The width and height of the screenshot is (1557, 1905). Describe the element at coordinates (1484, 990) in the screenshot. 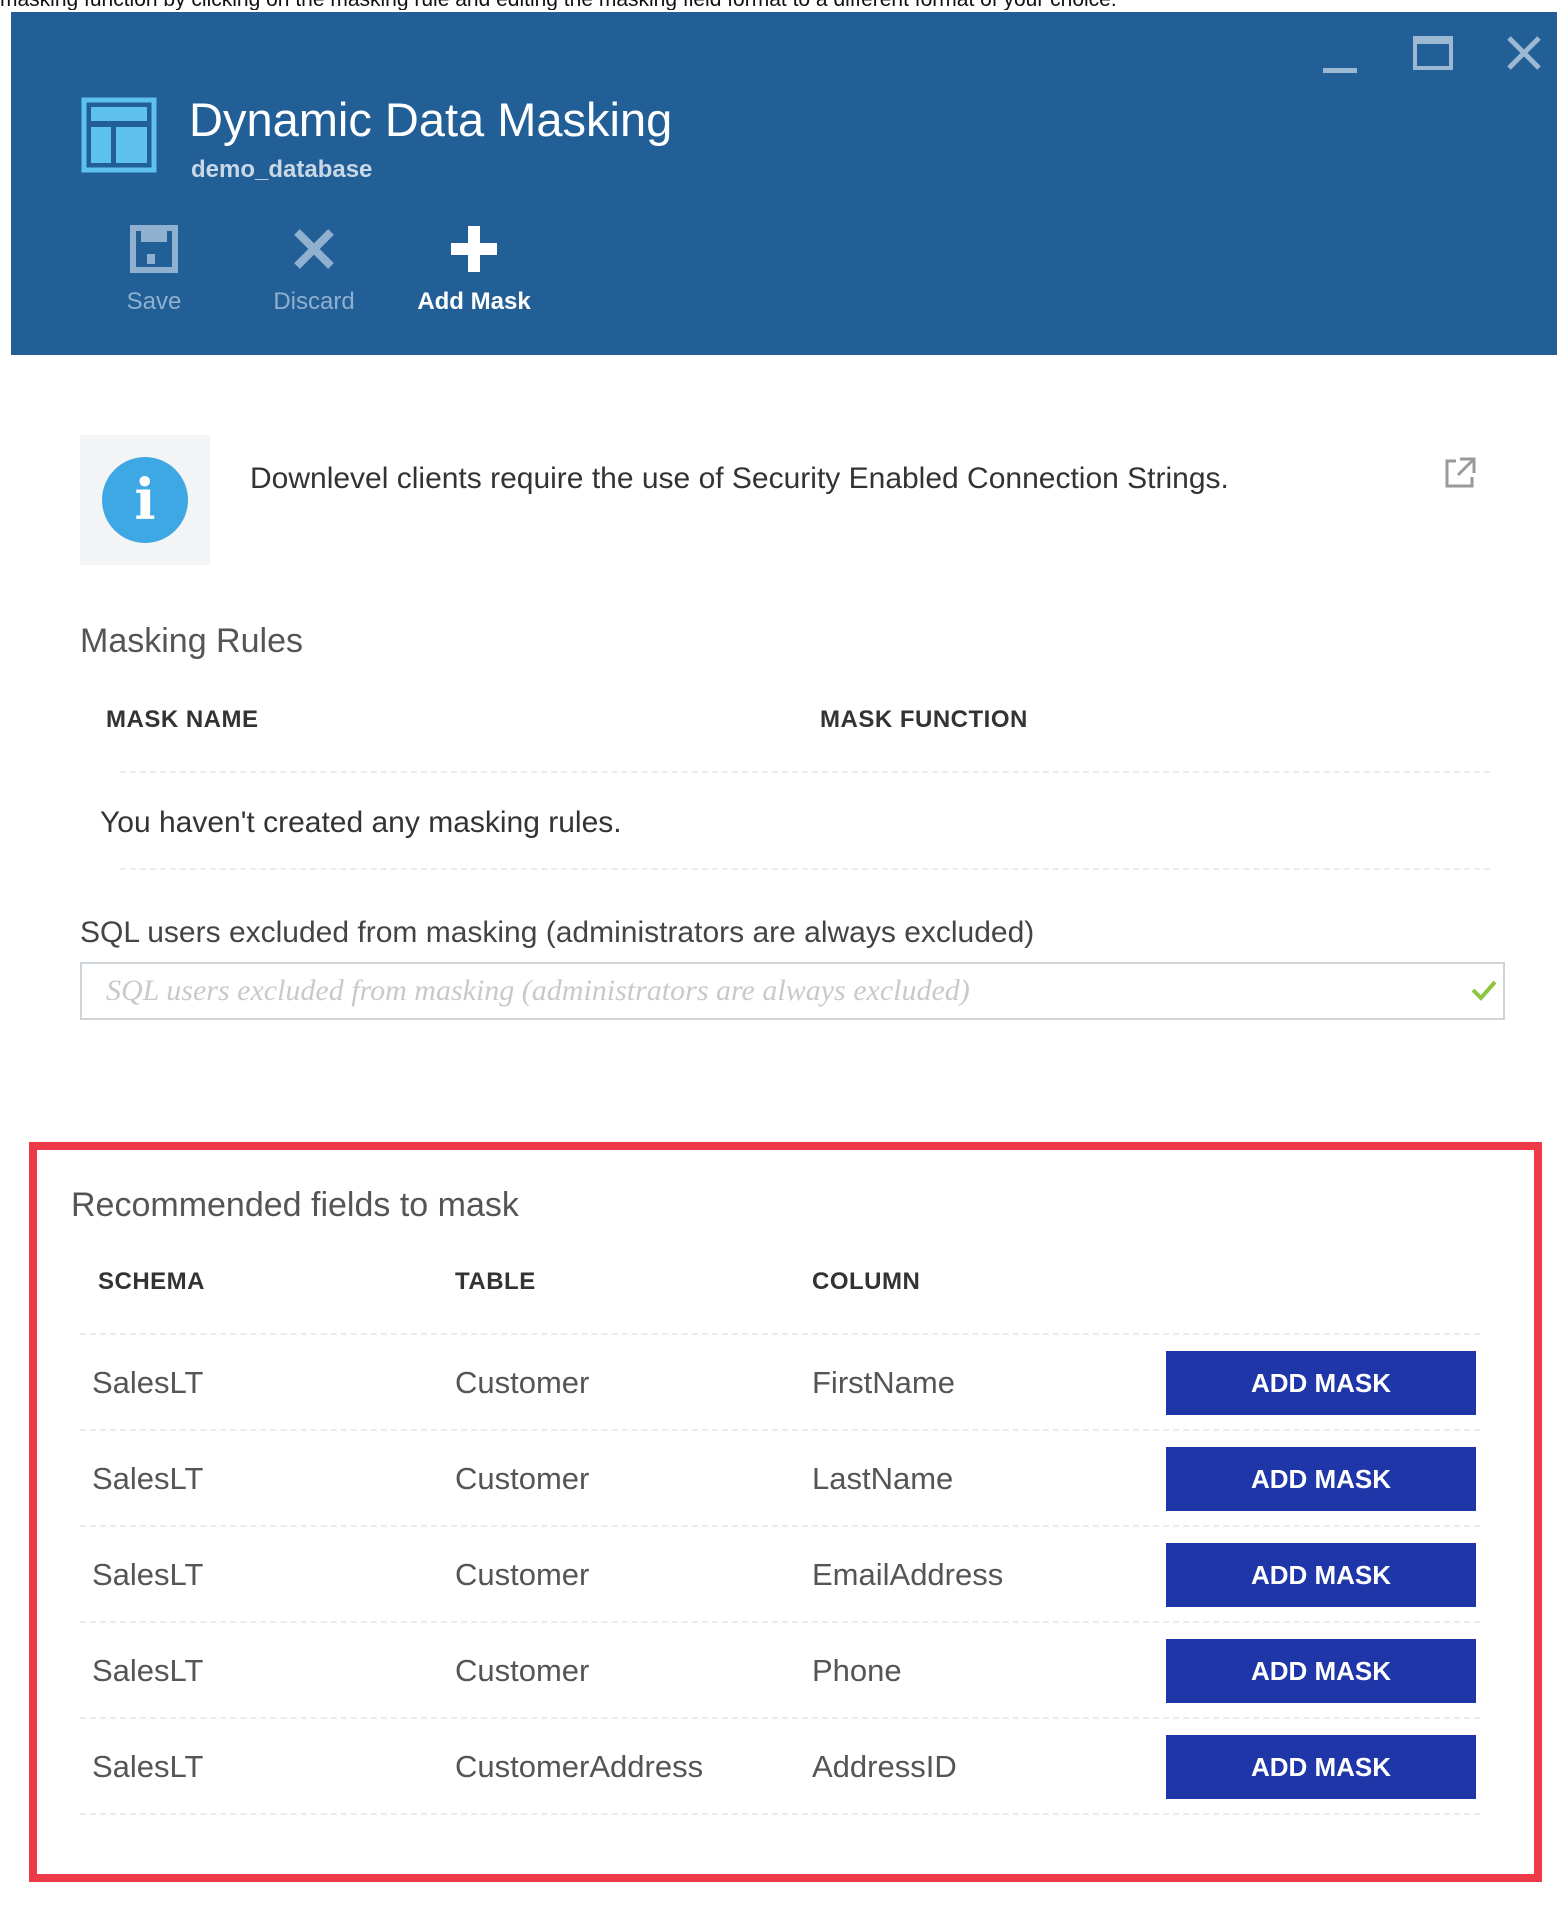

I see `checkmark-icon` at that location.